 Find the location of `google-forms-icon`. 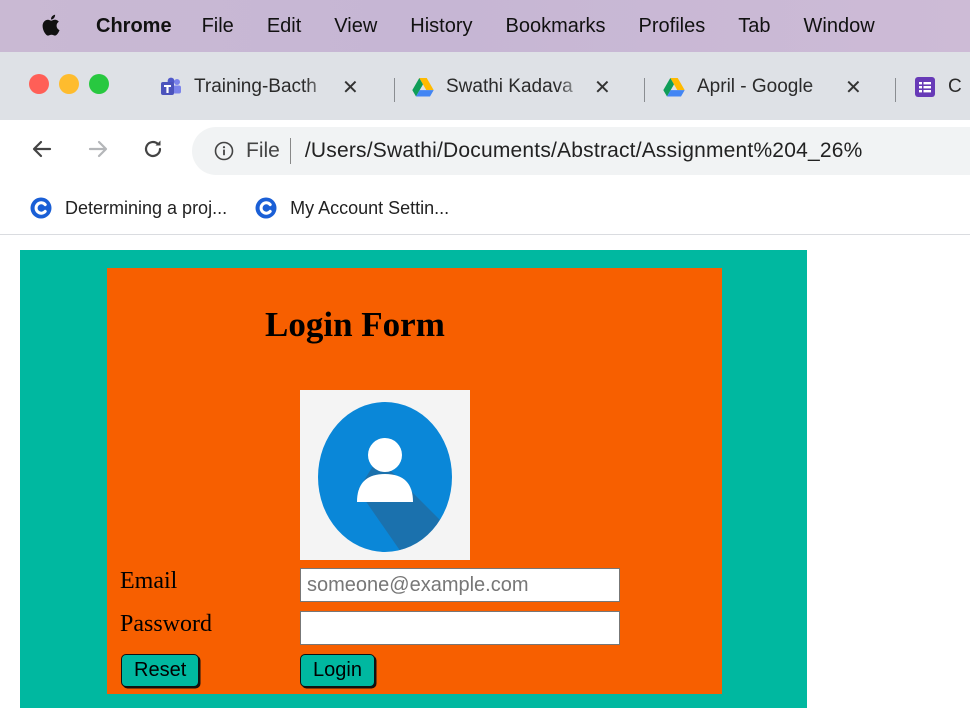

google-forms-icon is located at coordinates (925, 87).